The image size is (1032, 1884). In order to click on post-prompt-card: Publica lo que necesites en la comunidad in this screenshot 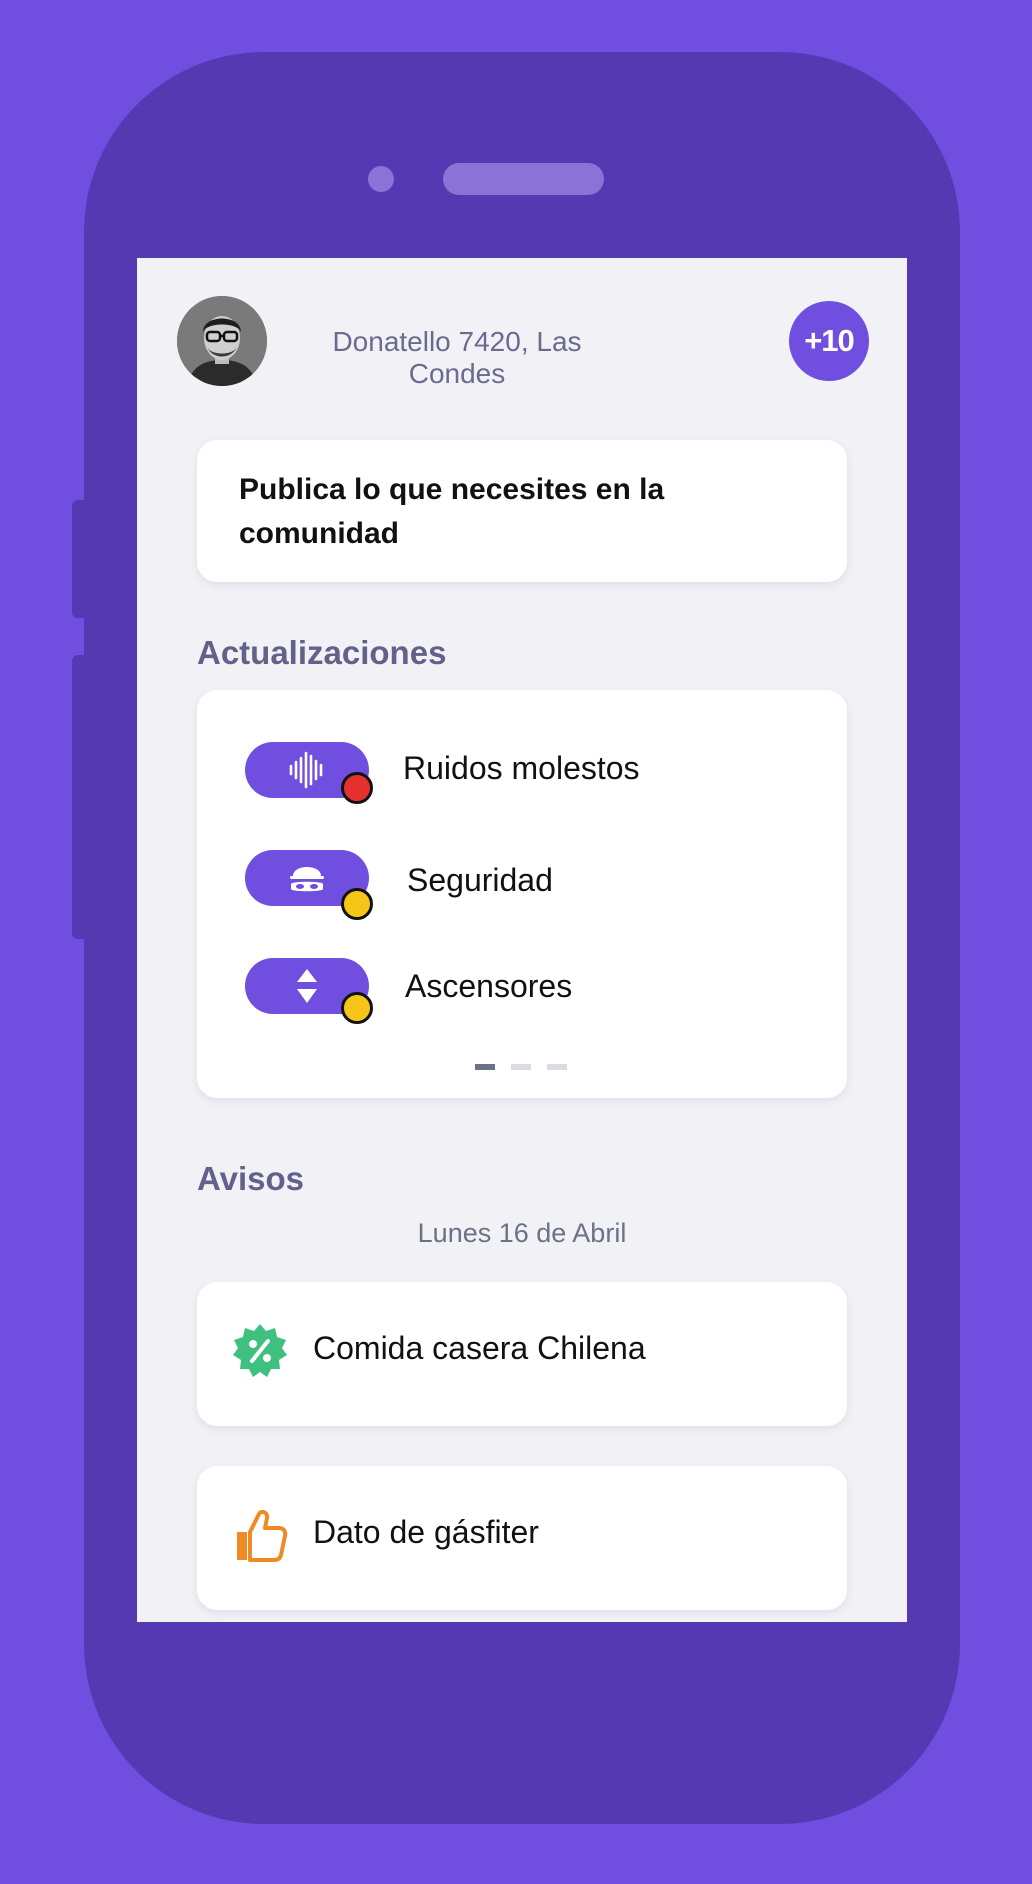, I will do `click(522, 511)`.